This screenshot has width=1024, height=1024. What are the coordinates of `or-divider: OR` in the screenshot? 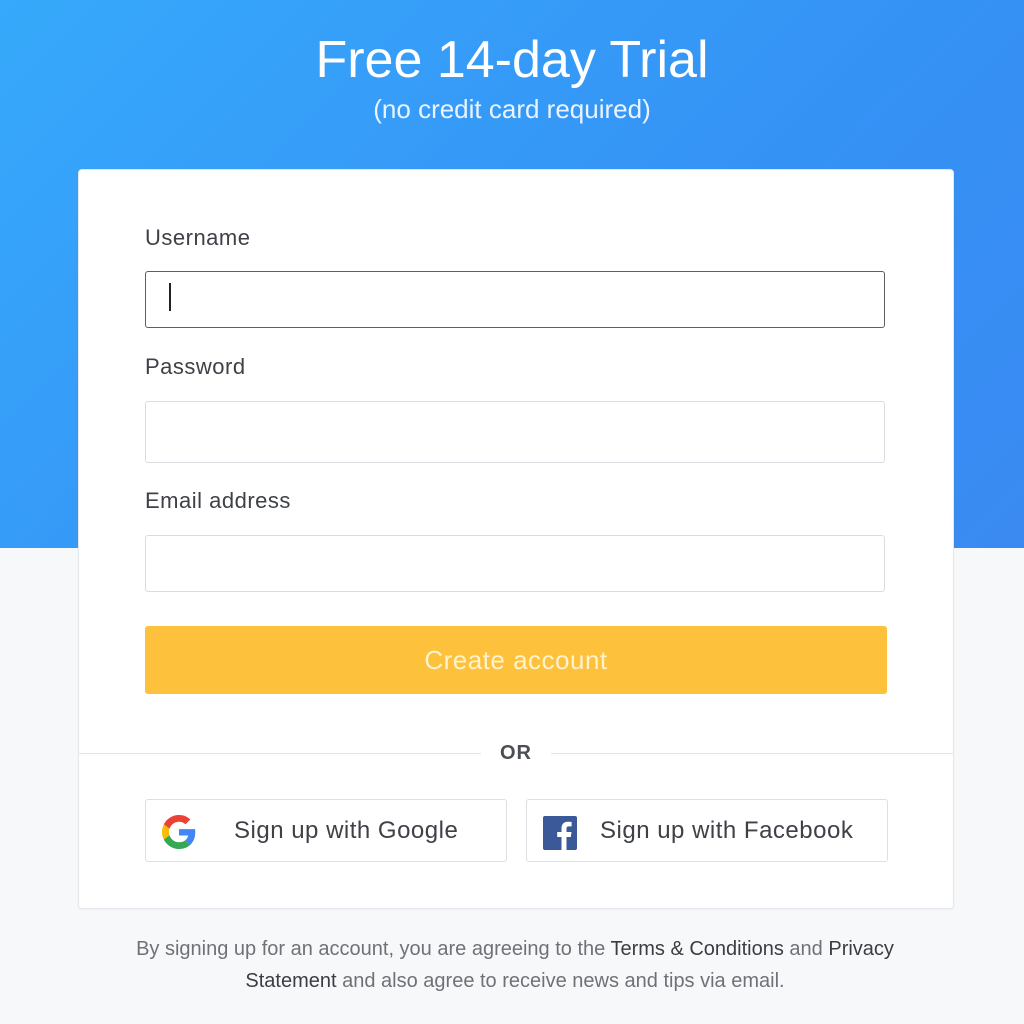 It's located at (516, 753).